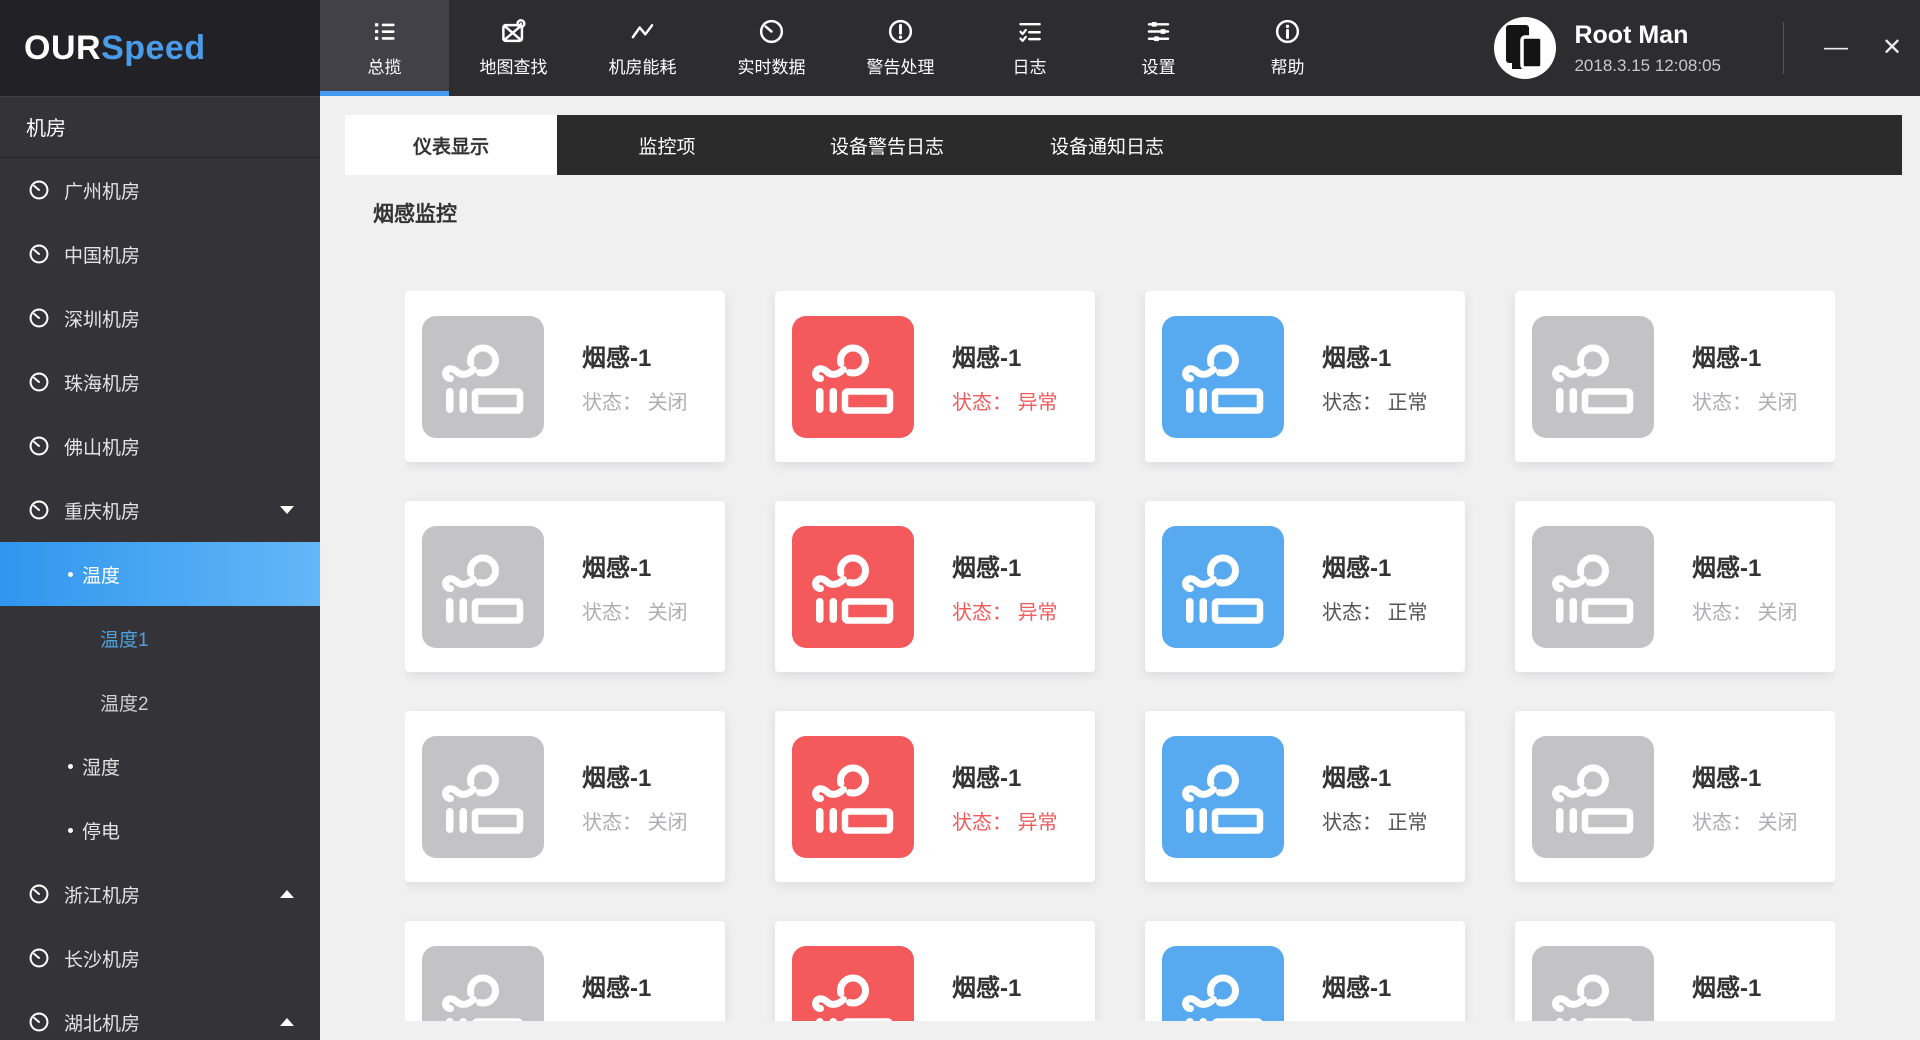  I want to click on device-status: 状态： 正常, so click(1375, 820).